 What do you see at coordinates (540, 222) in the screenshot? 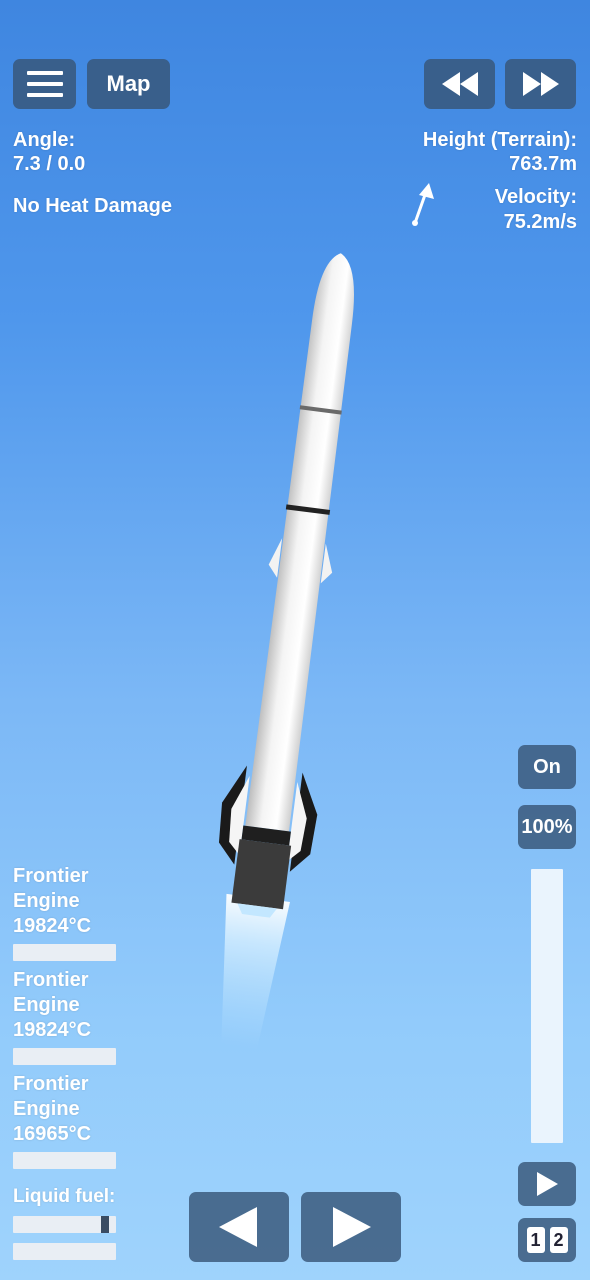
I see `velocity-value: 75.2m/s` at bounding box center [540, 222].